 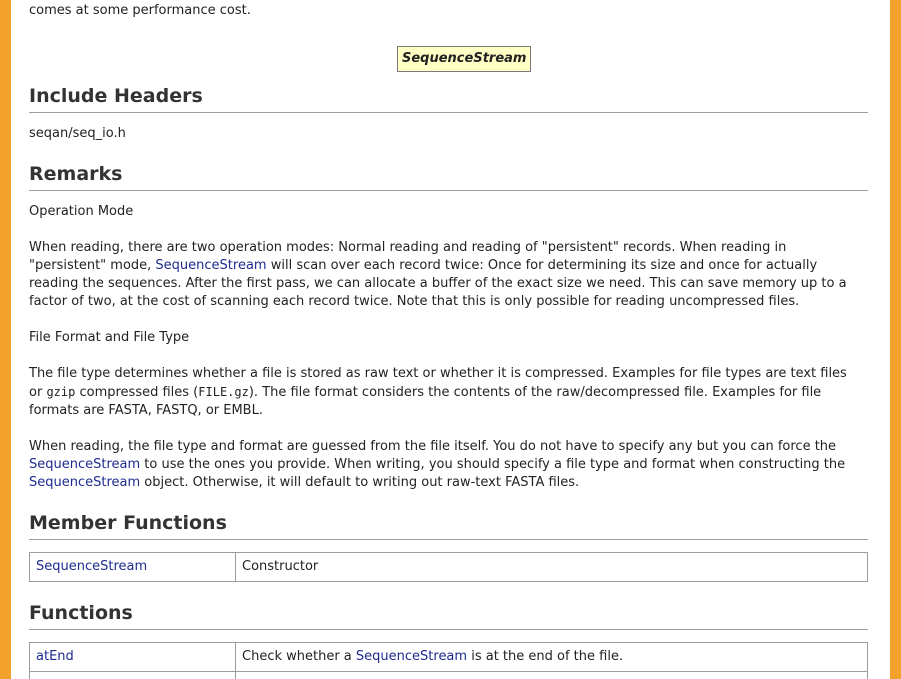 What do you see at coordinates (551, 567) in the screenshot?
I see `member-desc-cell: Constructor` at bounding box center [551, 567].